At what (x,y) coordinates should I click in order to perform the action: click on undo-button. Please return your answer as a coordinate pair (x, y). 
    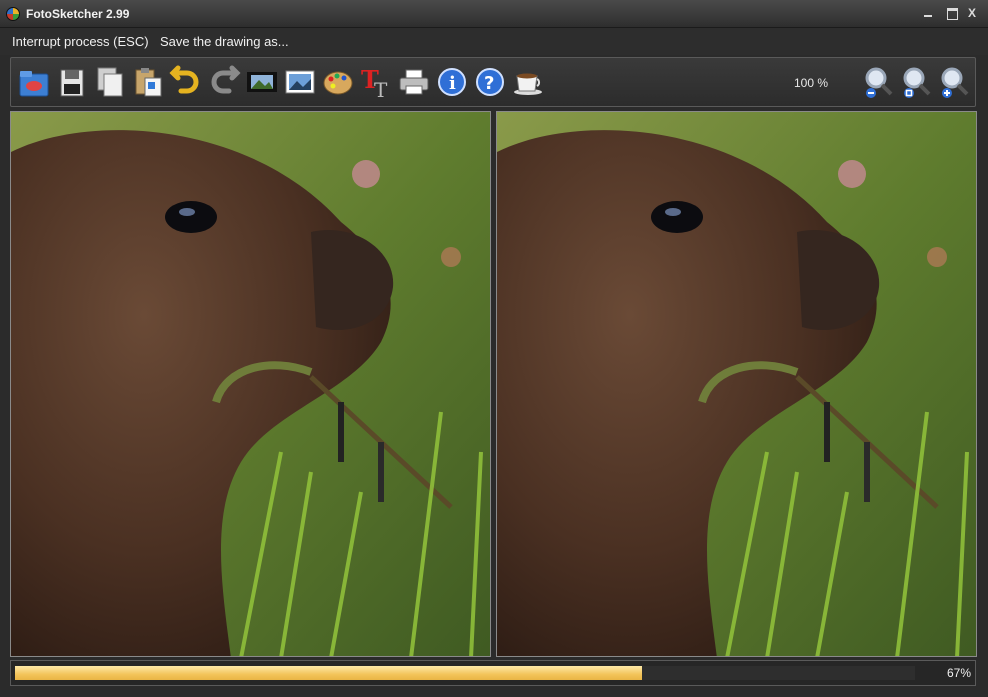
    Looking at the image, I should click on (186, 83).